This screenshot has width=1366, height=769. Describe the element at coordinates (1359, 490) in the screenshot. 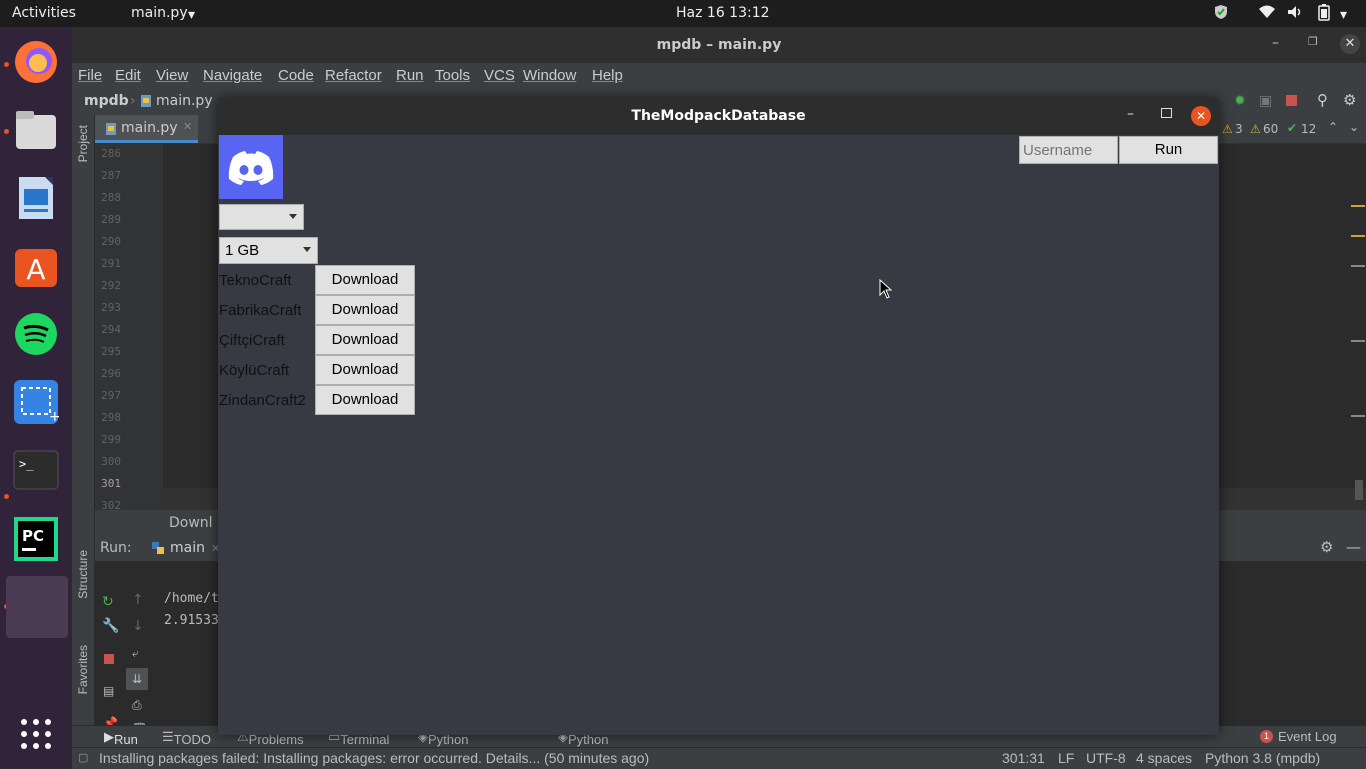

I see `editor-scrollbar` at that location.